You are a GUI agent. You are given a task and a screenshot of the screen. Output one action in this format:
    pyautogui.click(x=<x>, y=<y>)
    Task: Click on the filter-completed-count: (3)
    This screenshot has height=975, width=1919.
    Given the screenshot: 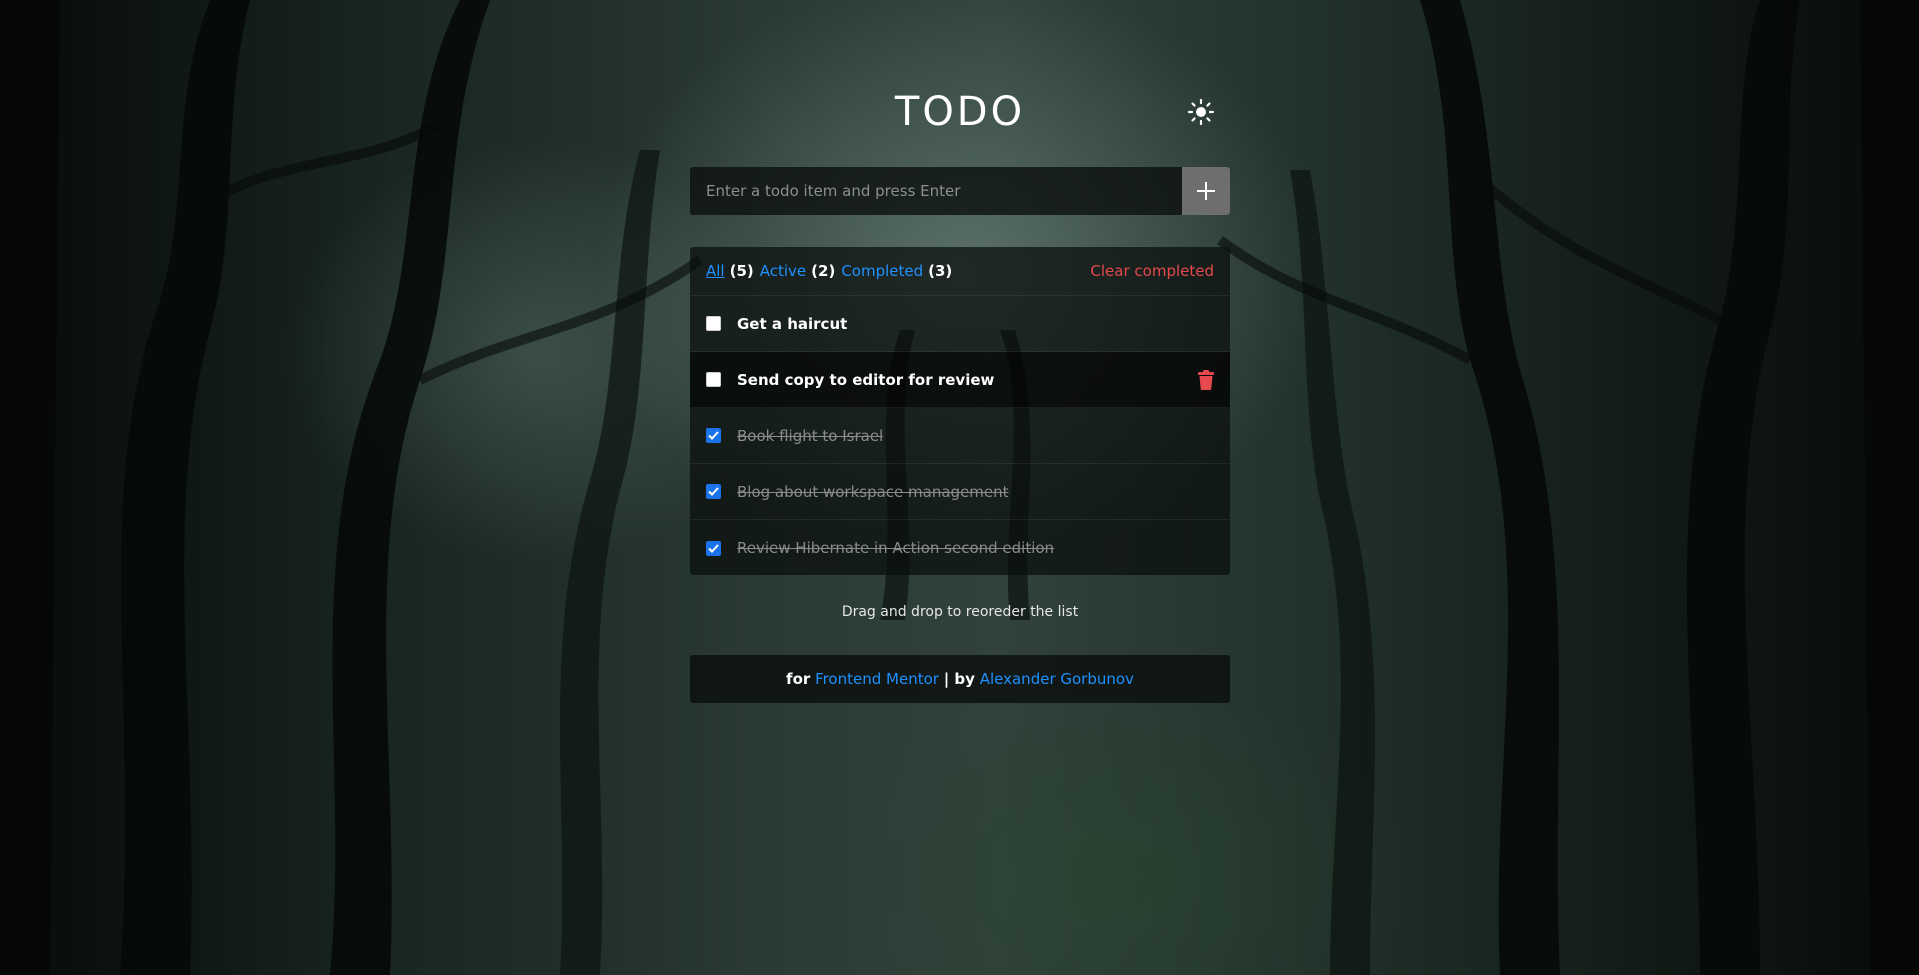 What is the action you would take?
    pyautogui.click(x=940, y=271)
    